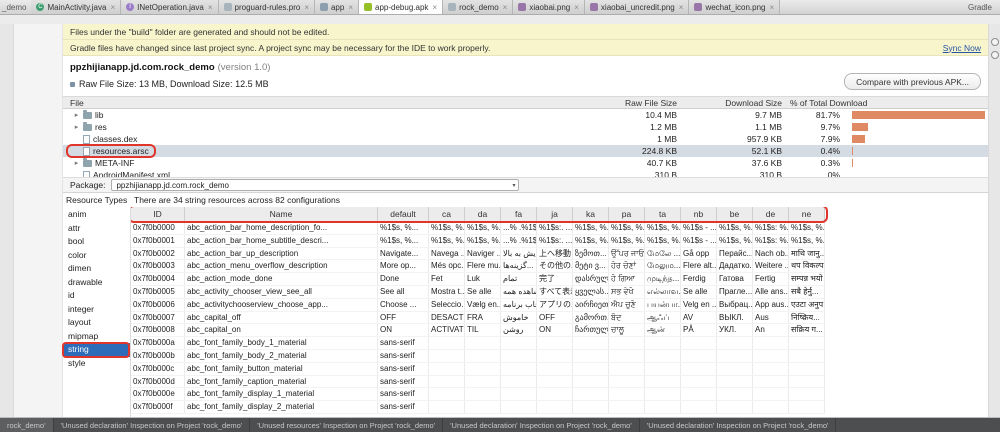 Image resolution: width=1000 pixels, height=432 pixels. What do you see at coordinates (27, 425) in the screenshot?
I see `status-tab-partial: rock_demo'` at bounding box center [27, 425].